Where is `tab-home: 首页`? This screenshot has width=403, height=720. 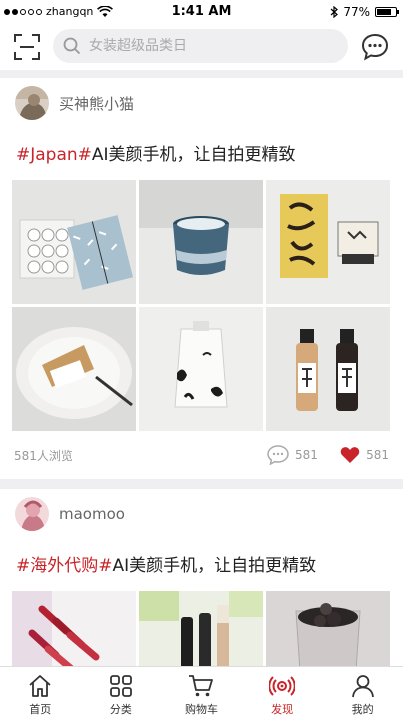
tab-home: 首页 is located at coordinates (40, 693).